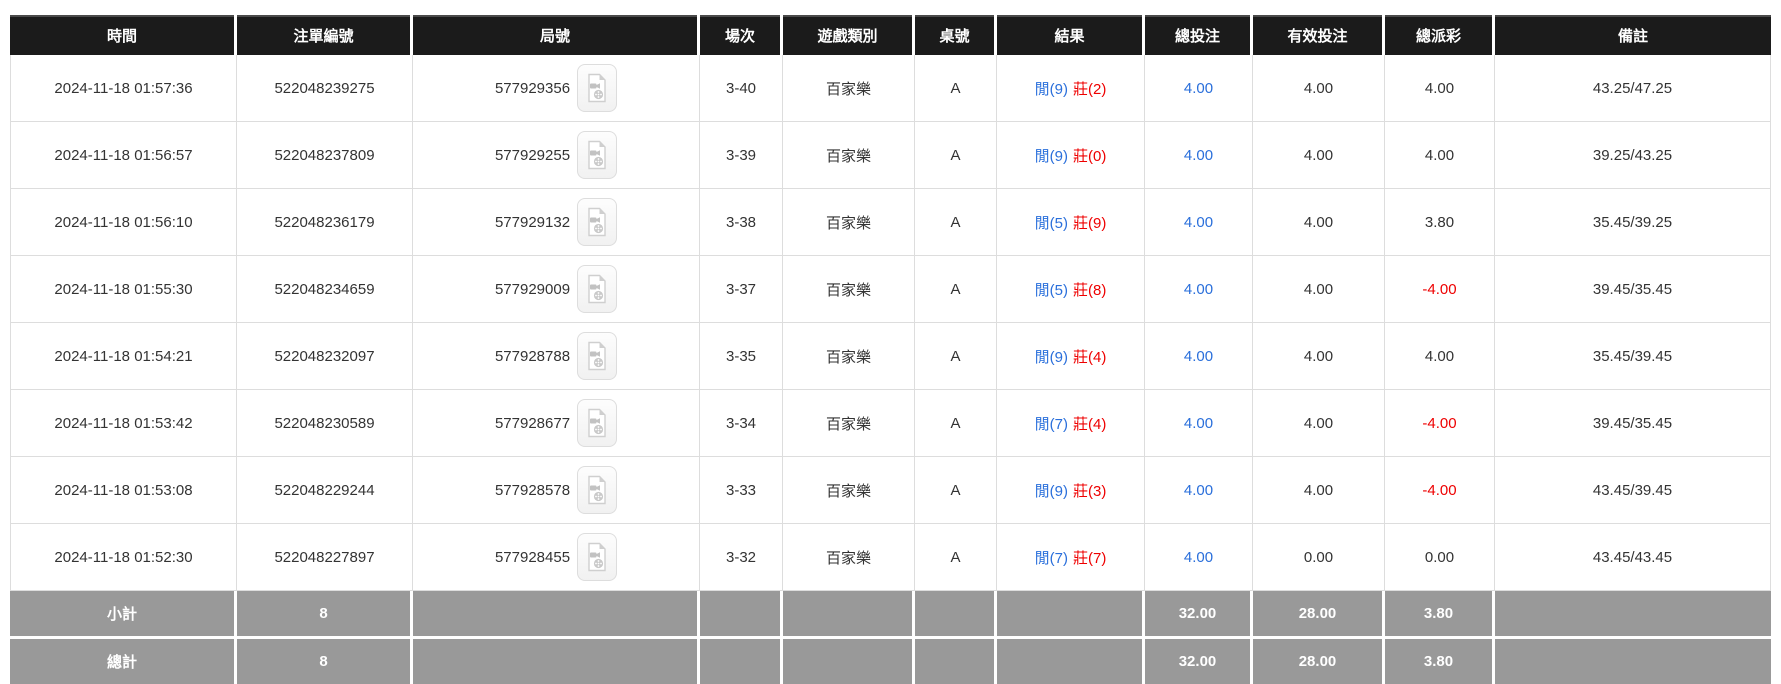 Image resolution: width=1781 pixels, height=684 pixels. What do you see at coordinates (890, 35) in the screenshot?
I see `table-header-row: 時間 注單編號 局號 場次 遊戲類別 桌號 結果 總投注 有效投注 總派彩 備註` at bounding box center [890, 35].